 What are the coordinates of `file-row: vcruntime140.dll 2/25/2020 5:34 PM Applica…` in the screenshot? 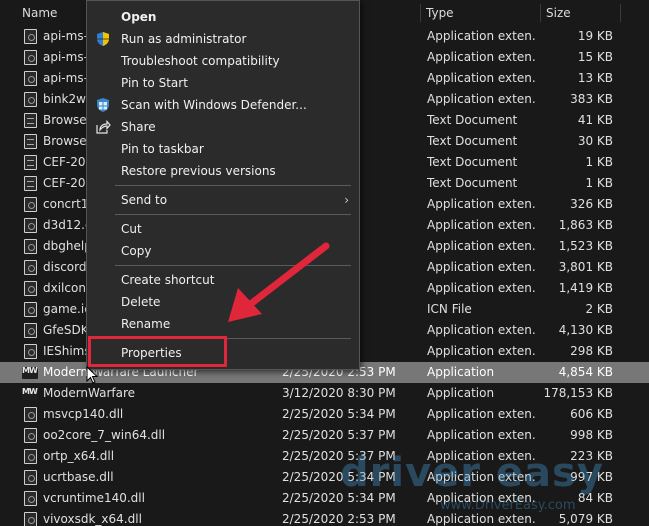 It's located at (324, 498).